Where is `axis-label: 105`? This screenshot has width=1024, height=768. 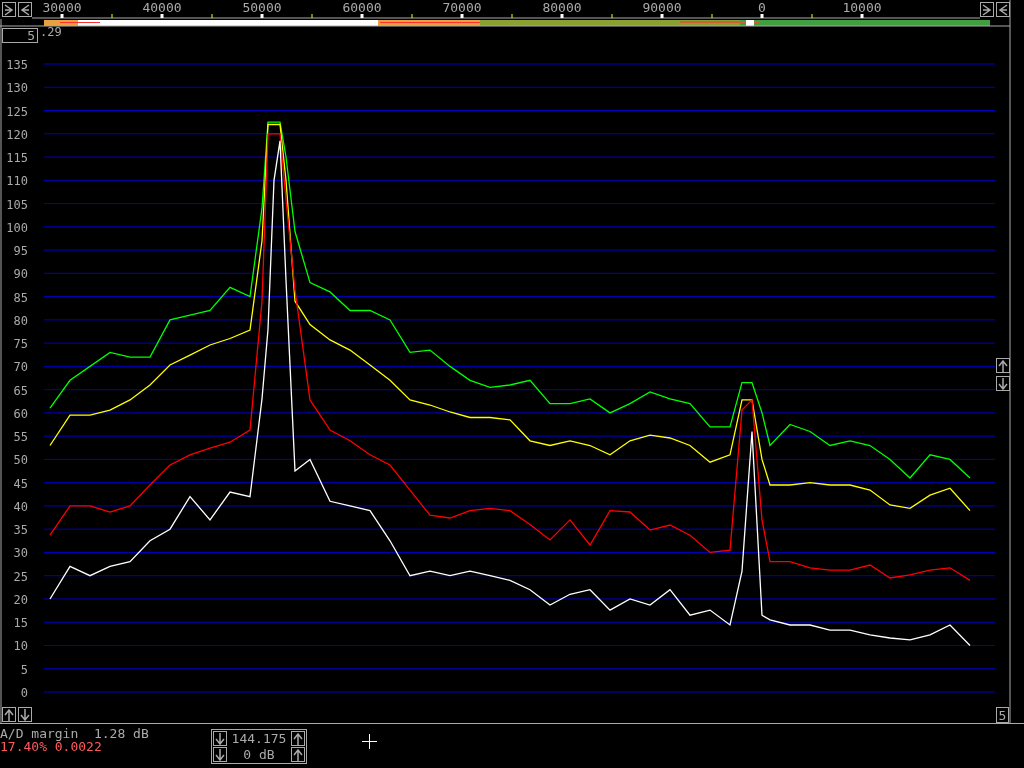 axis-label: 105 is located at coordinates (17, 204).